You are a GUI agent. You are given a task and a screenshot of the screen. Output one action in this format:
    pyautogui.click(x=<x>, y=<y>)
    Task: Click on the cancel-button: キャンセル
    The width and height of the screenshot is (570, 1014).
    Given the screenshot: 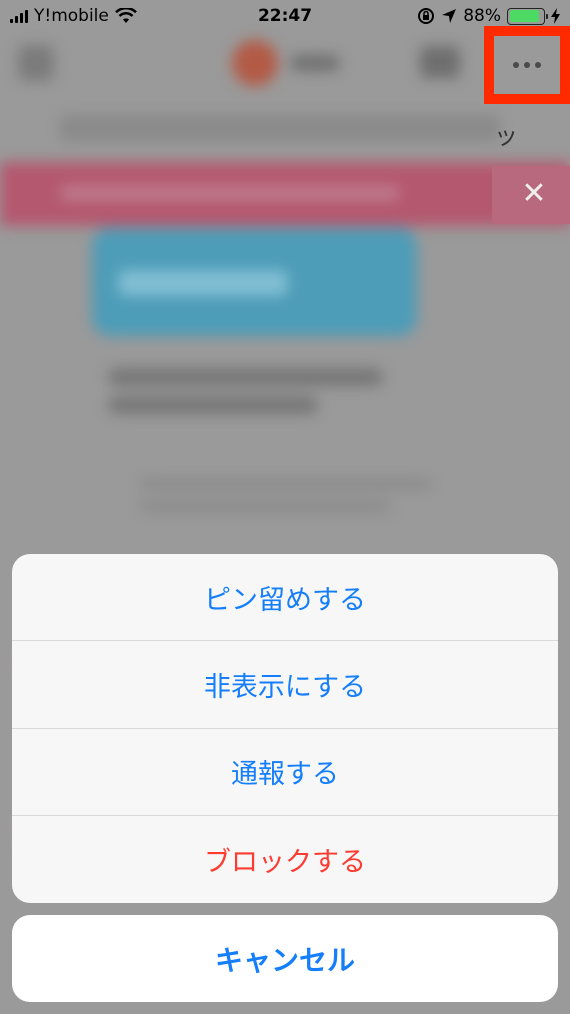 What is the action you would take?
    pyautogui.click(x=285, y=958)
    